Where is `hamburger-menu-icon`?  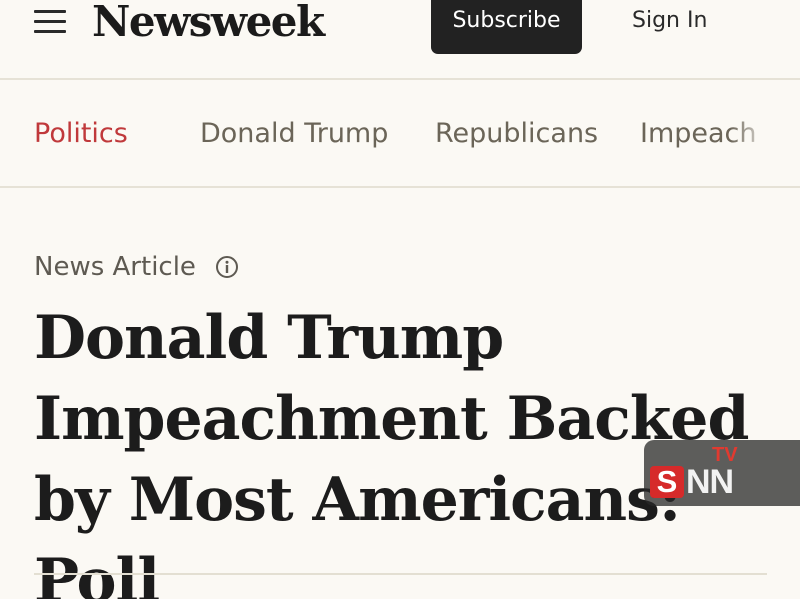
hamburger-menu-icon is located at coordinates (50, 22).